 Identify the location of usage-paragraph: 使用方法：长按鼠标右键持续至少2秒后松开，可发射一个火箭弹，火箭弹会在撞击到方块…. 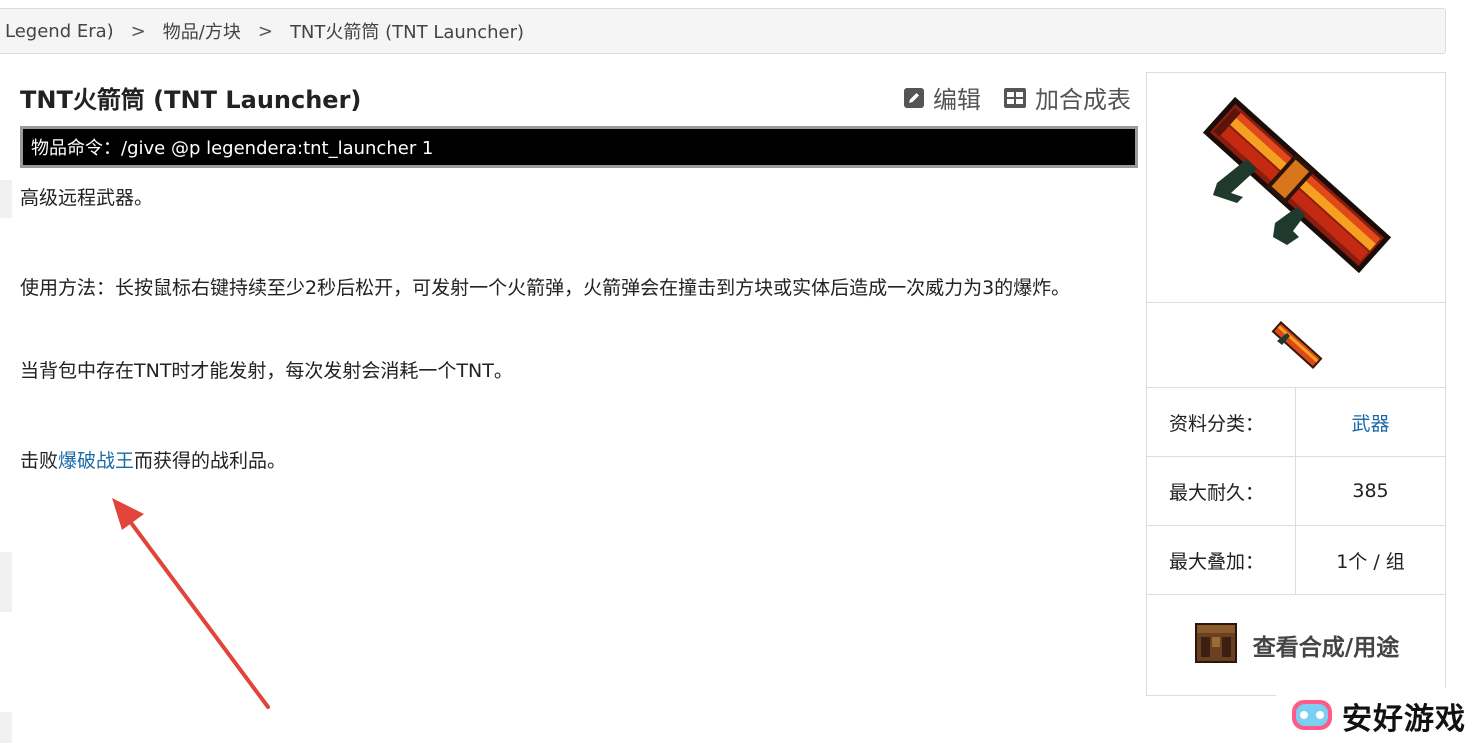
(545, 288).